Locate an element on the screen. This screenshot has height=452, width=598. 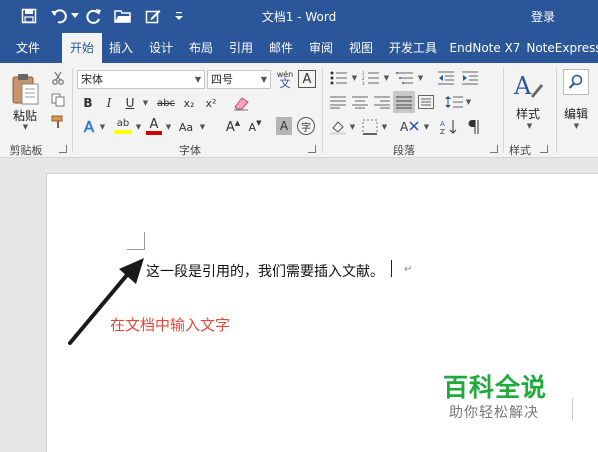
editing-dropdown-icon: ▼ is located at coordinates (576, 126).